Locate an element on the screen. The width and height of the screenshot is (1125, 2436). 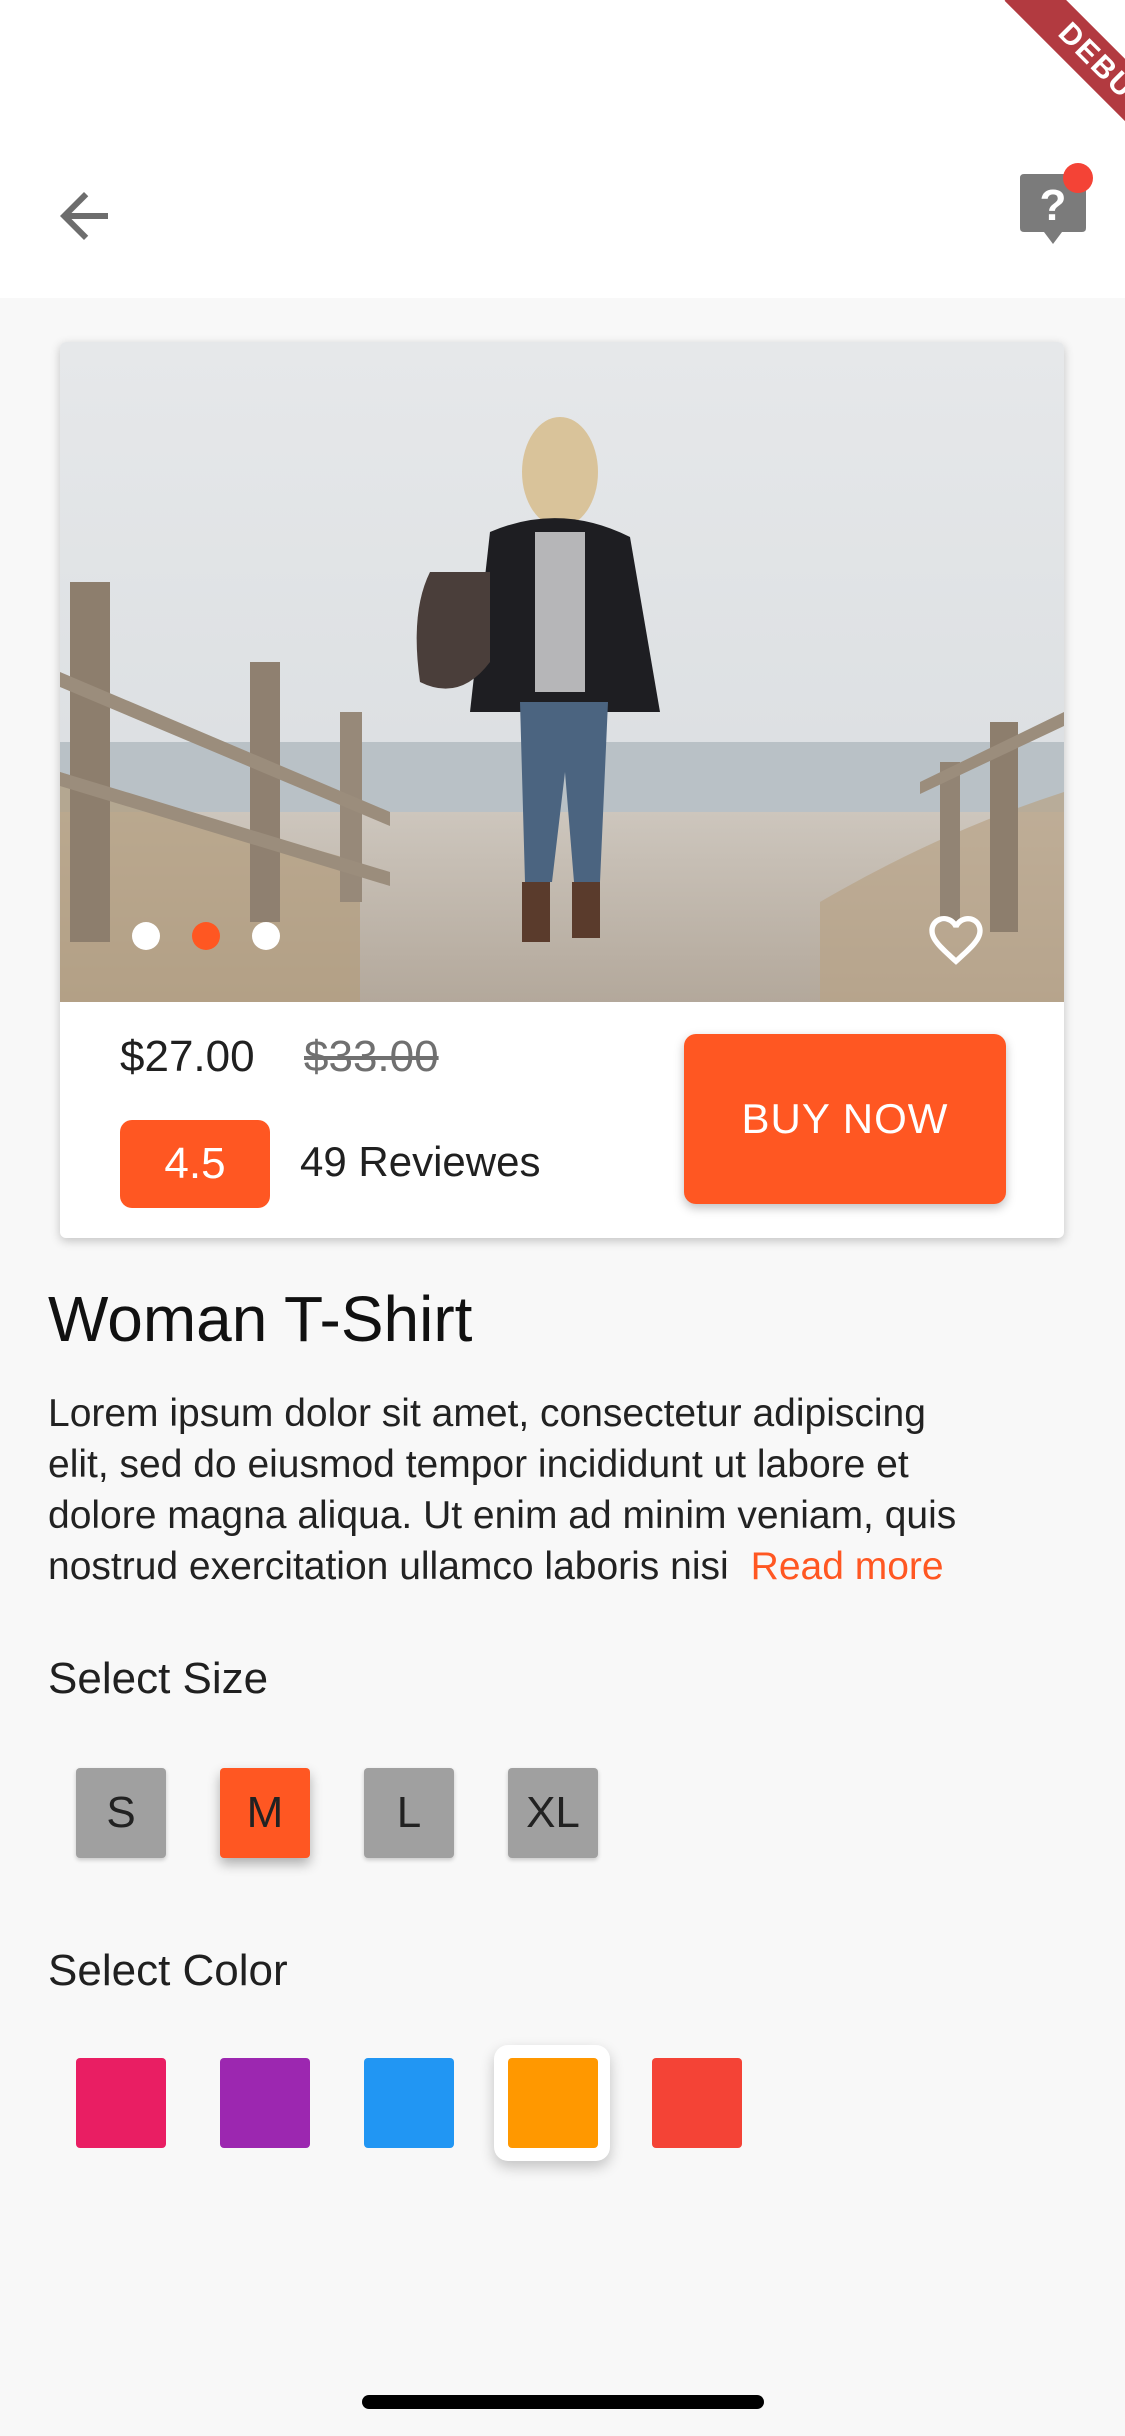
reviews-count: 49 Reviewes is located at coordinates (420, 1162).